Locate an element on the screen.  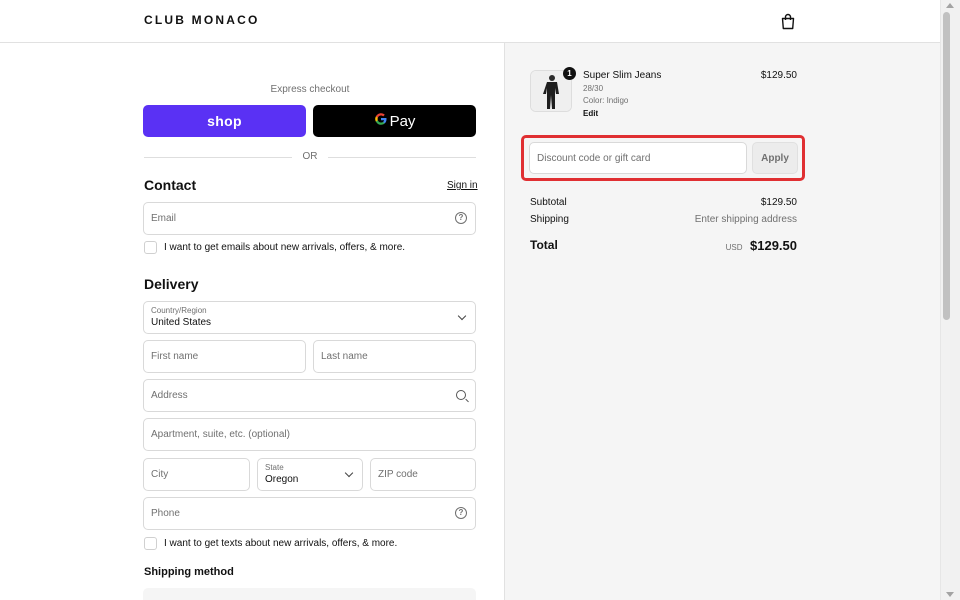
currency-code: USD is located at coordinates (734, 247).